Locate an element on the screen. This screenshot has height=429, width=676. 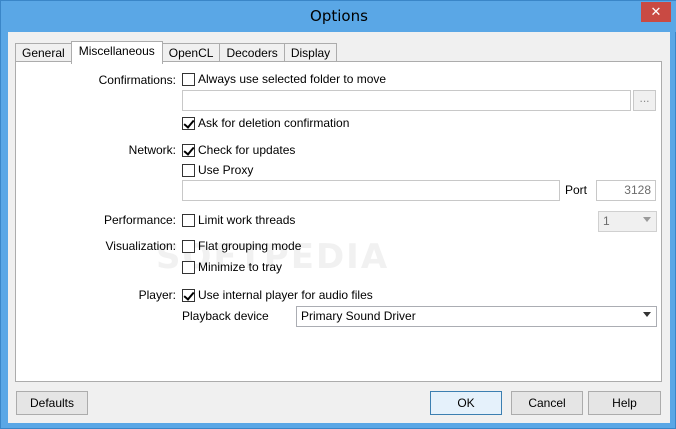
proxy-address-field is located at coordinates (371, 190).